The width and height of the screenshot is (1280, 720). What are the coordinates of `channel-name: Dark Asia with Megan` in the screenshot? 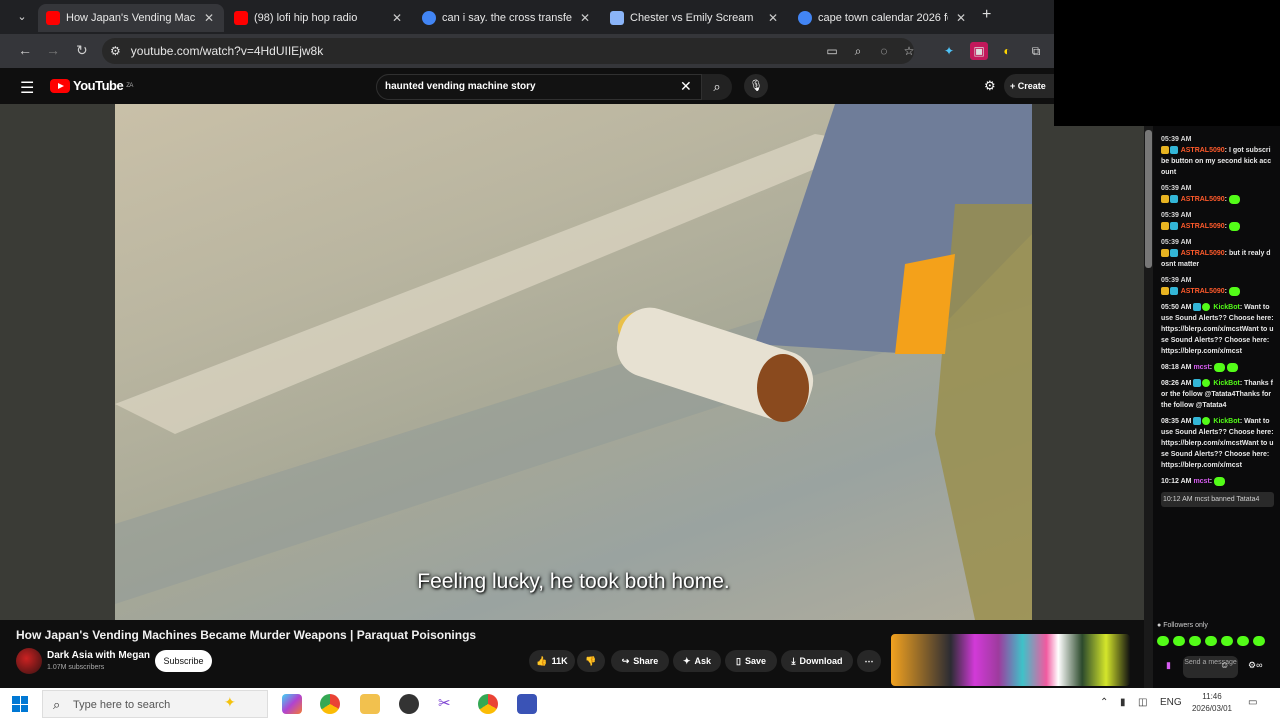 It's located at (98, 655).